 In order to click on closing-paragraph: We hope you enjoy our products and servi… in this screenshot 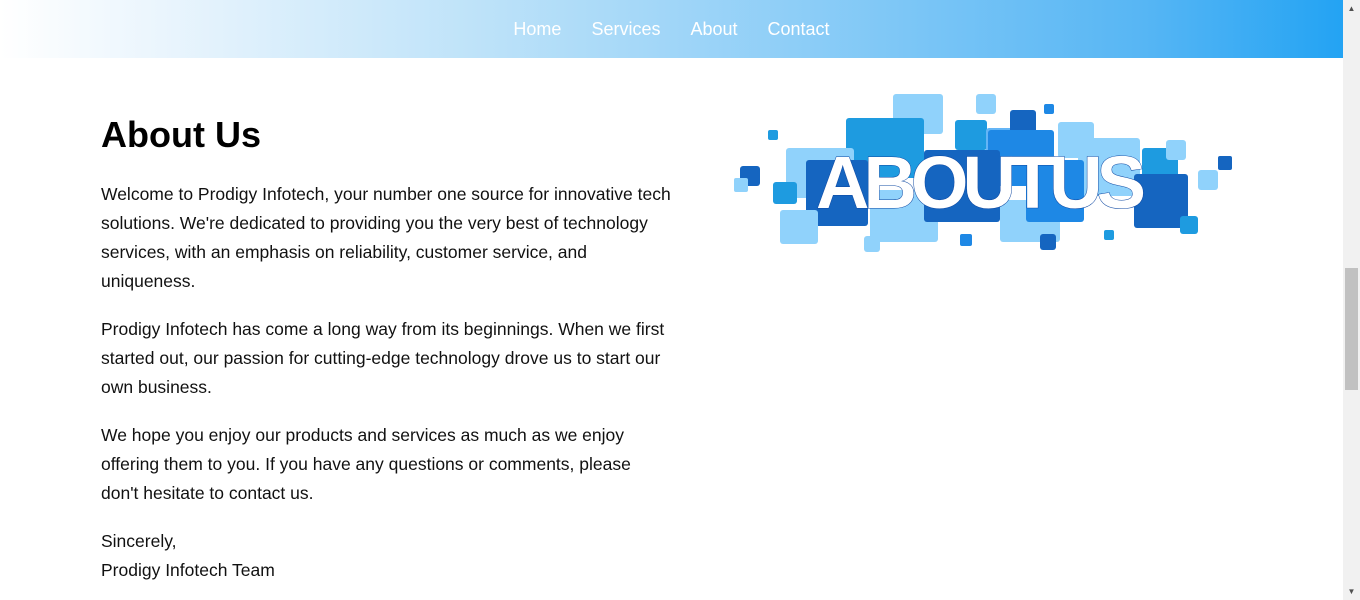, I will do `click(366, 464)`.